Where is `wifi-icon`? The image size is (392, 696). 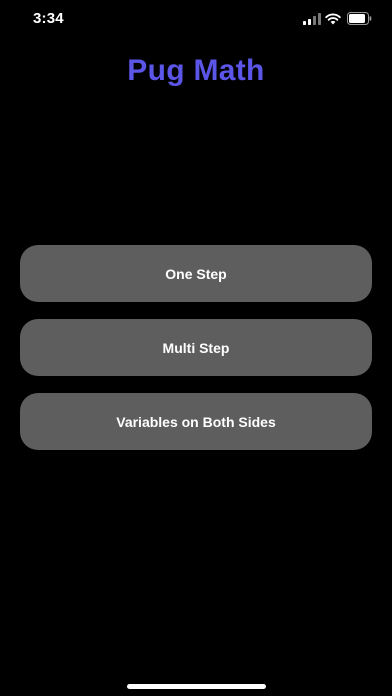
wifi-icon is located at coordinates (333, 19).